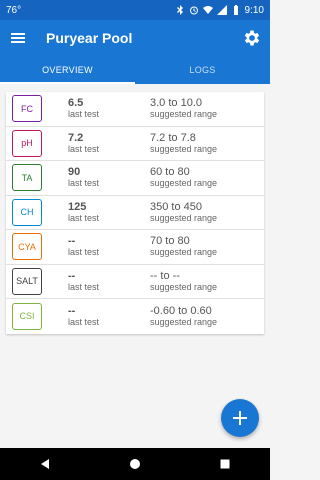 The image size is (320, 480). What do you see at coordinates (74, 172) in the screenshot?
I see `metric-value: 90` at bounding box center [74, 172].